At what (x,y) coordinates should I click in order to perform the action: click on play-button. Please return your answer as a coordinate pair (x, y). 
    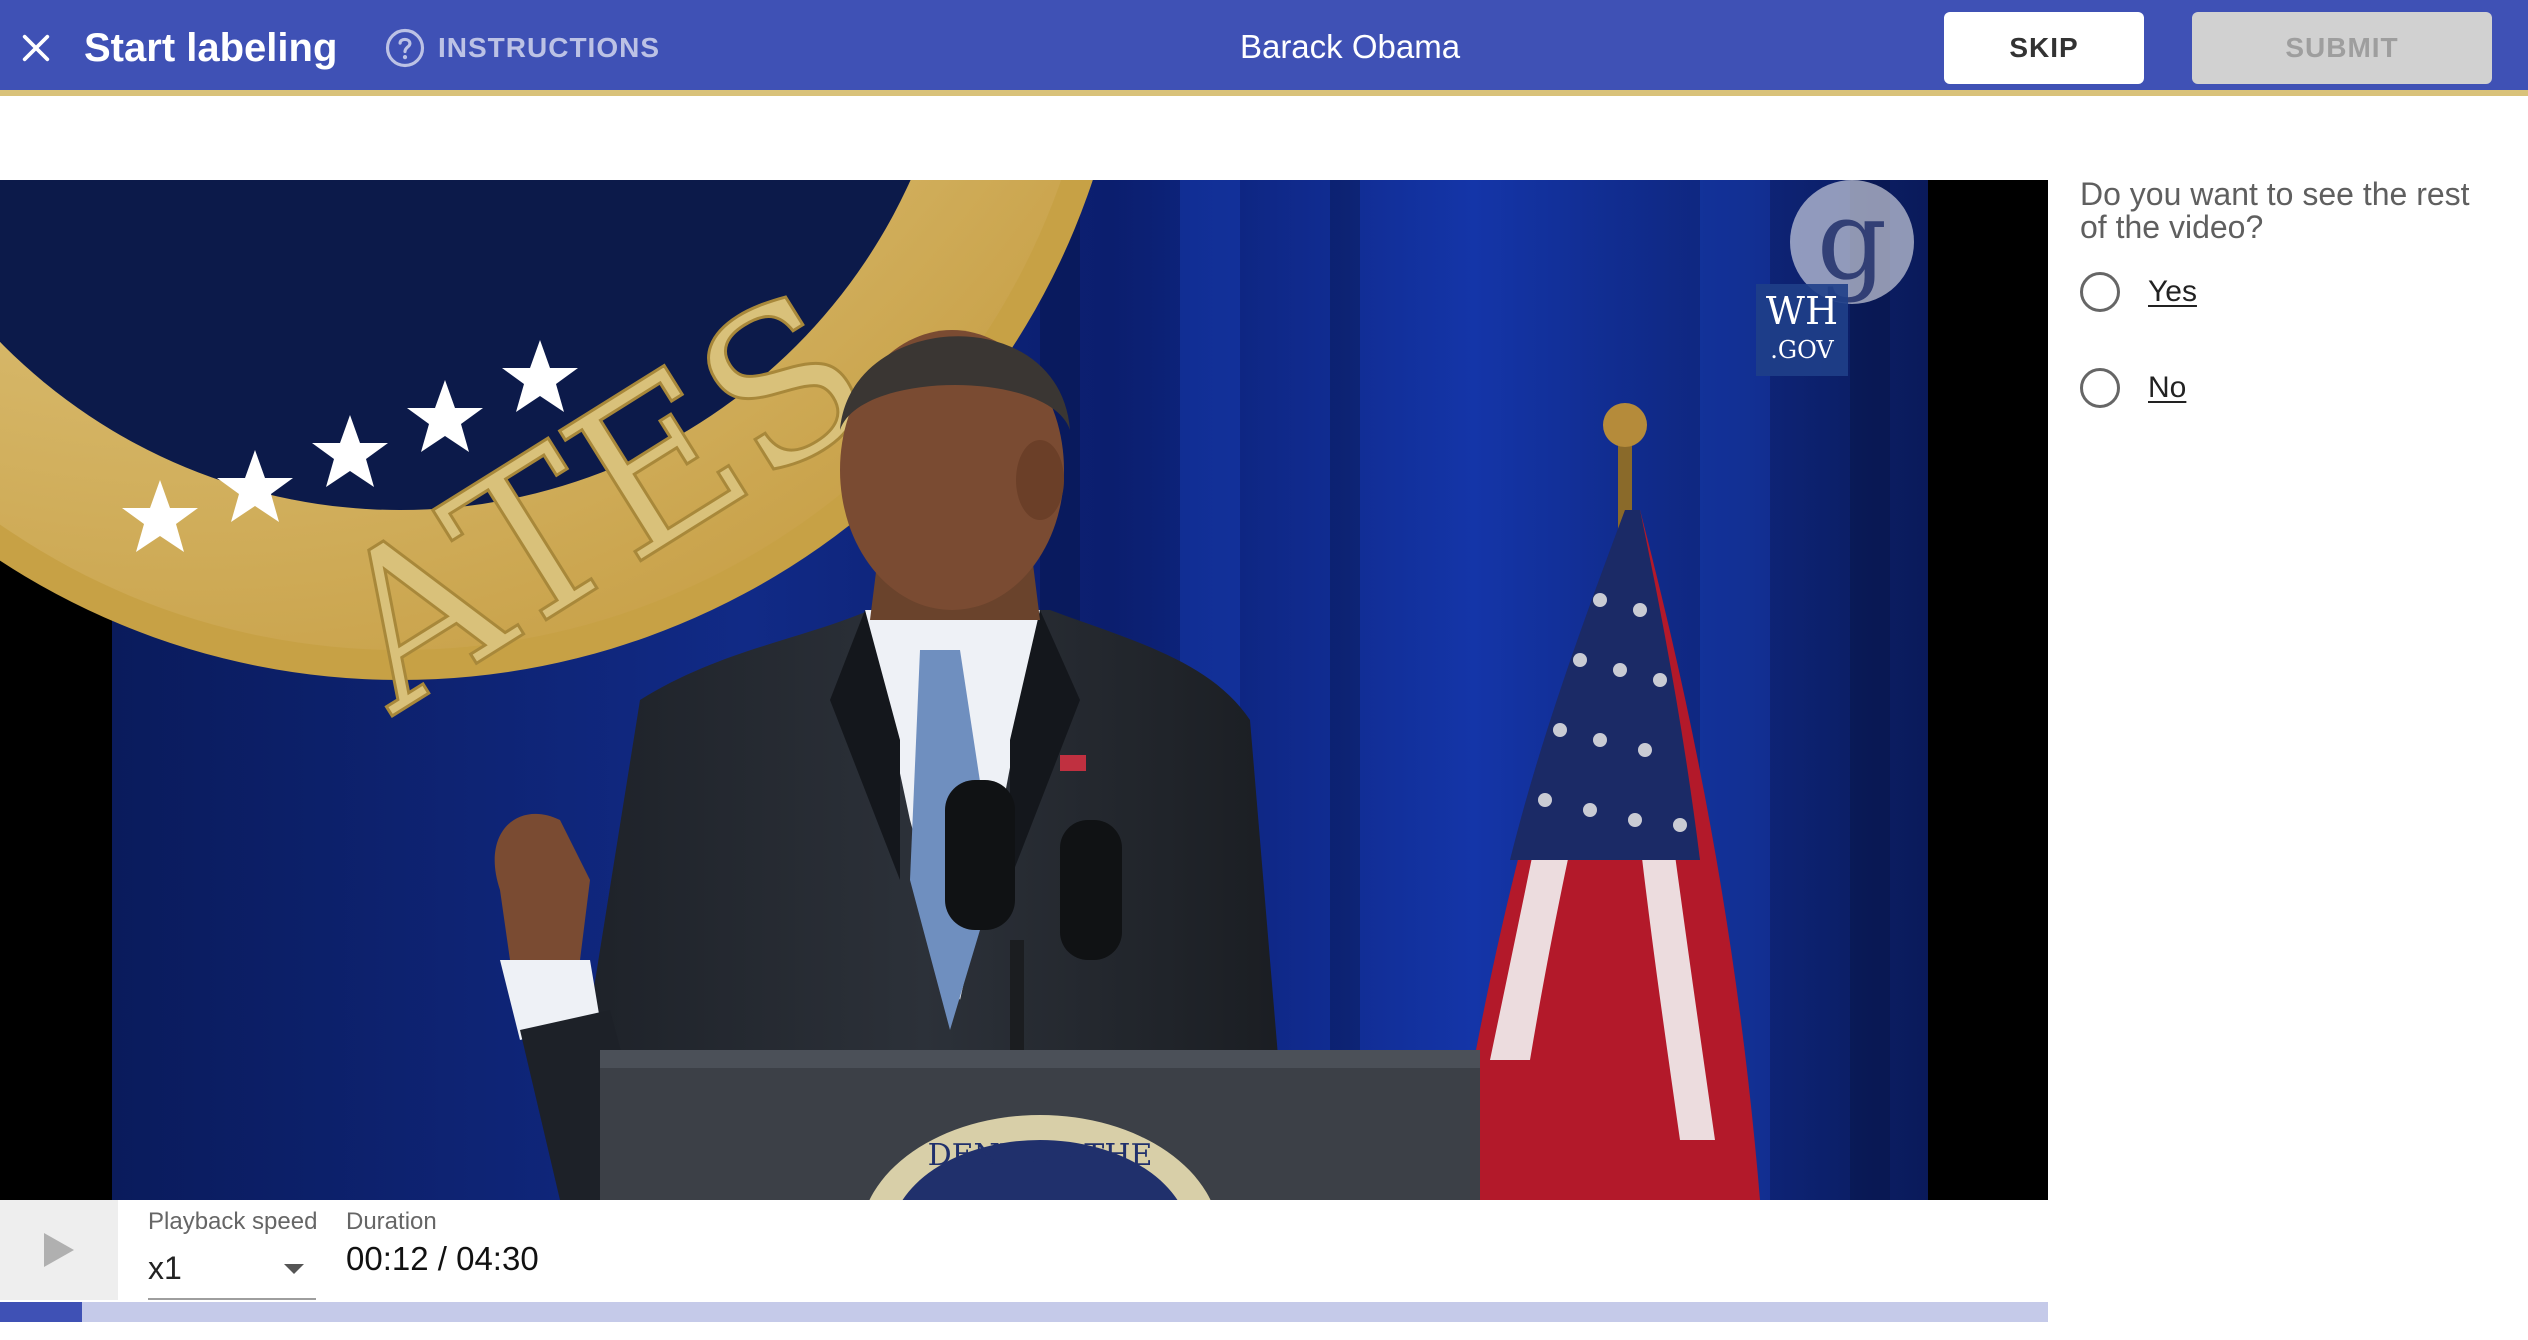
    Looking at the image, I should click on (59, 1250).